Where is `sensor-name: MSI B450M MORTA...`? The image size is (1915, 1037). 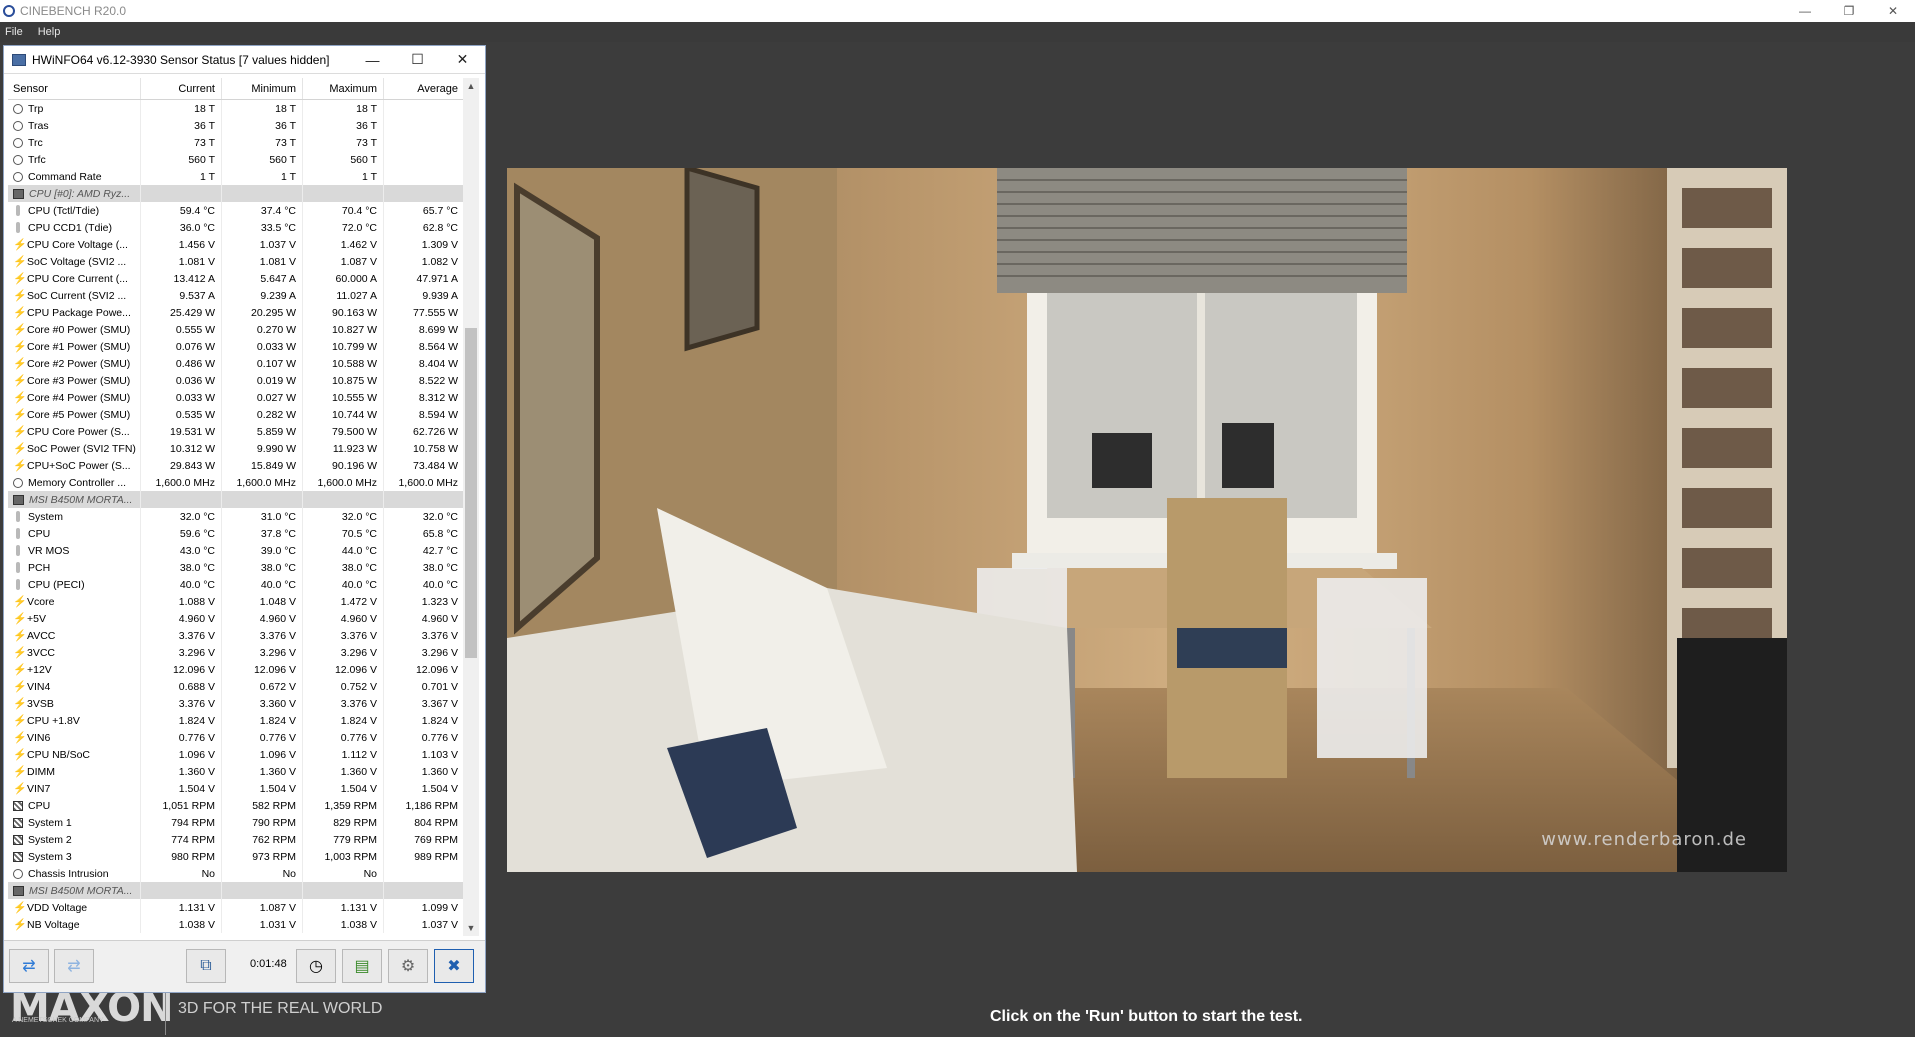
sensor-name: MSI B450M MORTA... is located at coordinates (81, 890).